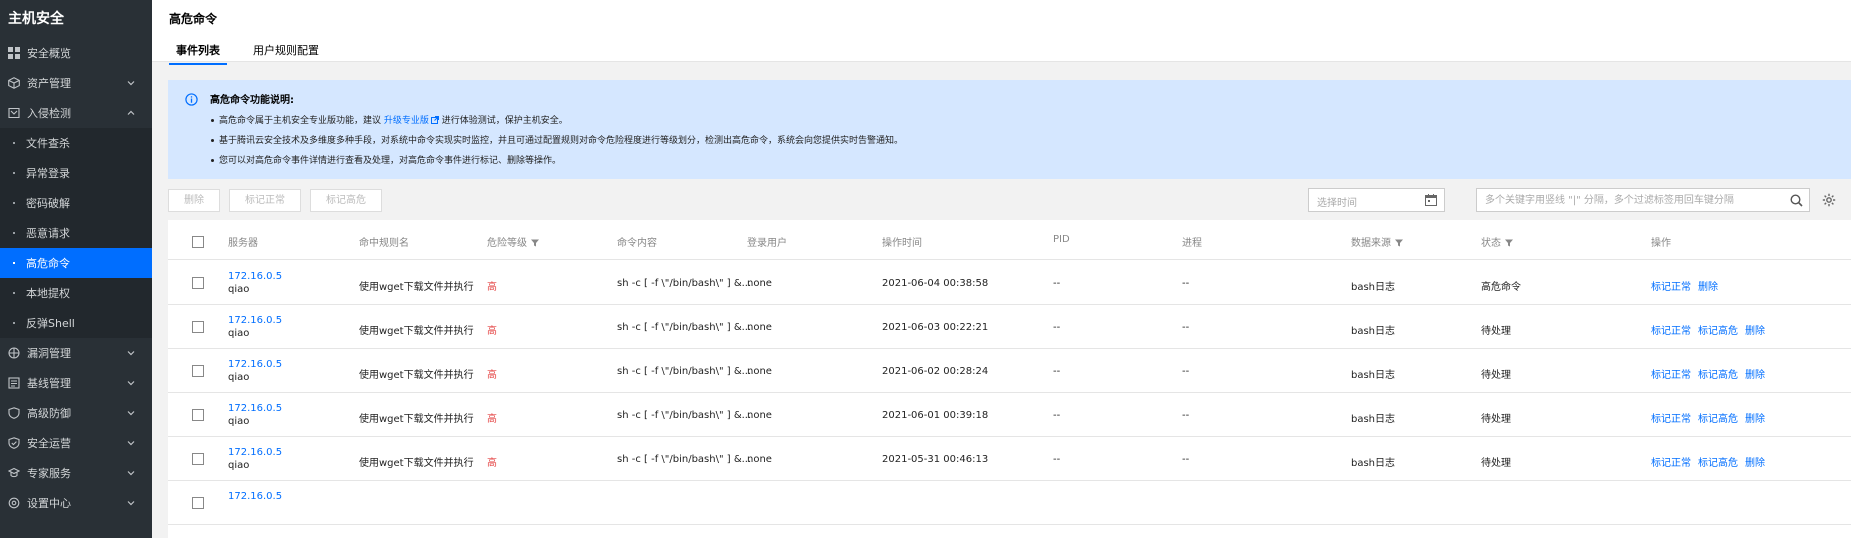  Describe the element at coordinates (411, 121) in the screenshot. I see `upgrade-pro-link: 升级专业版` at that location.